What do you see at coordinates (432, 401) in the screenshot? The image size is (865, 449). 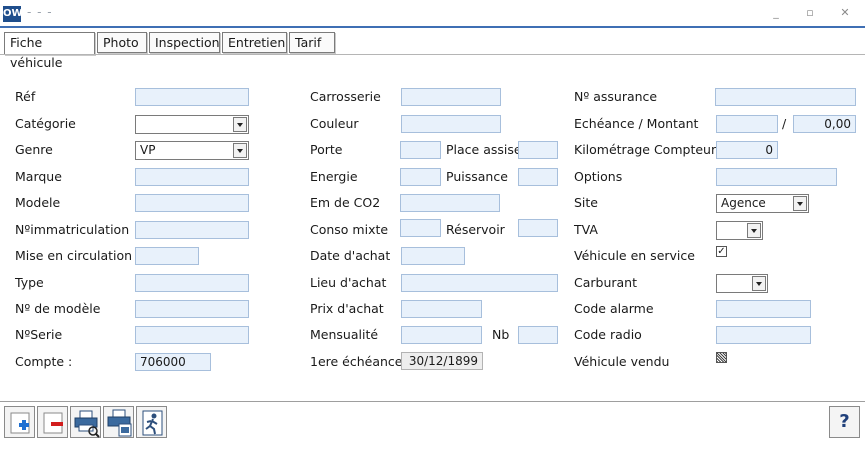 I see `bottom-separator` at bounding box center [432, 401].